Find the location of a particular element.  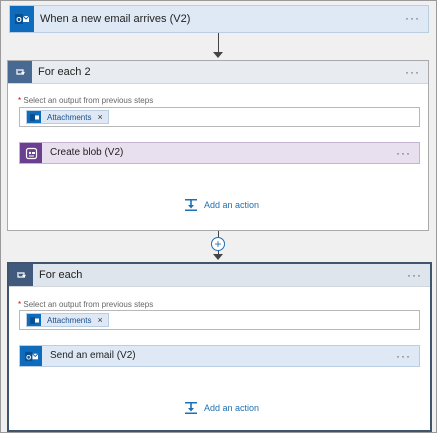

trigger-title: When a new email arrives (V2) is located at coordinates (115, 19).